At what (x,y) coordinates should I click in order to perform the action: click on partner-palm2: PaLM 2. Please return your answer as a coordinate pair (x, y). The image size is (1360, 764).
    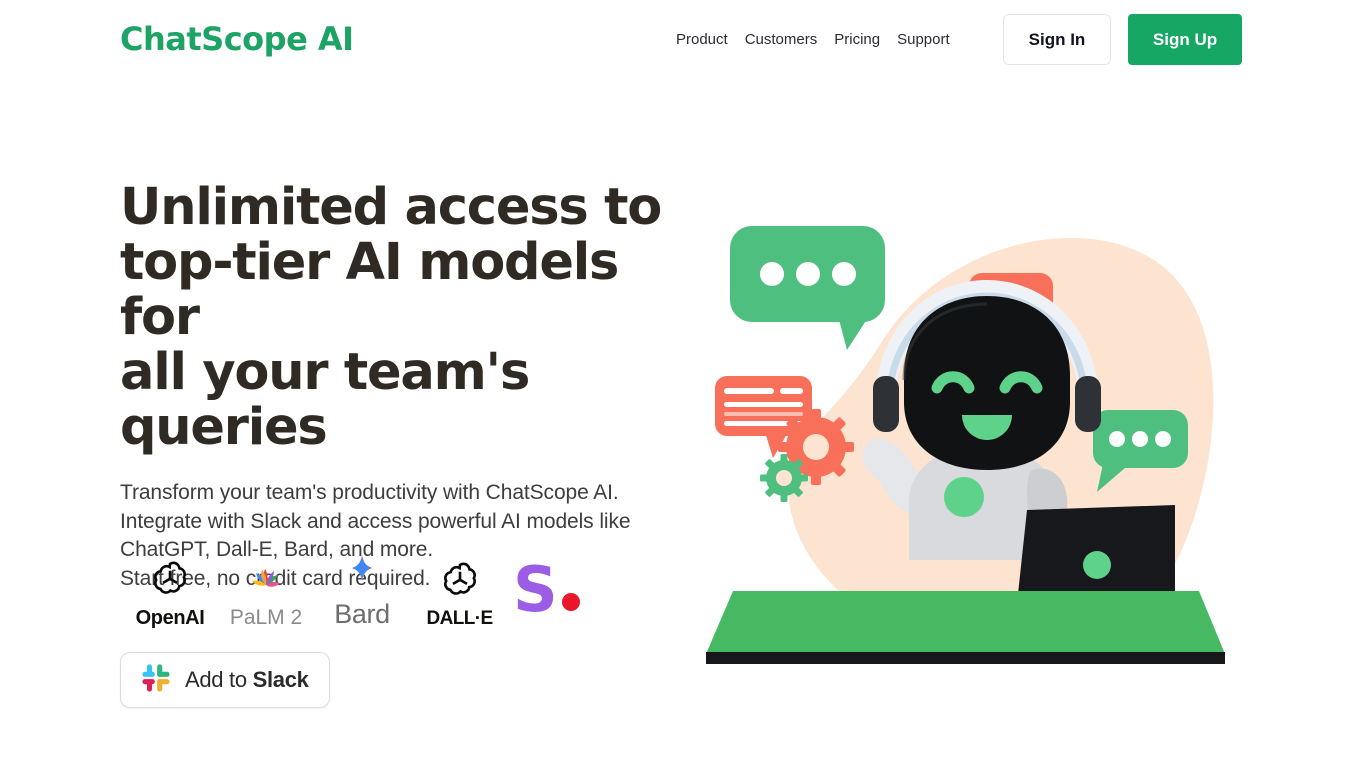
    Looking at the image, I should click on (266, 594).